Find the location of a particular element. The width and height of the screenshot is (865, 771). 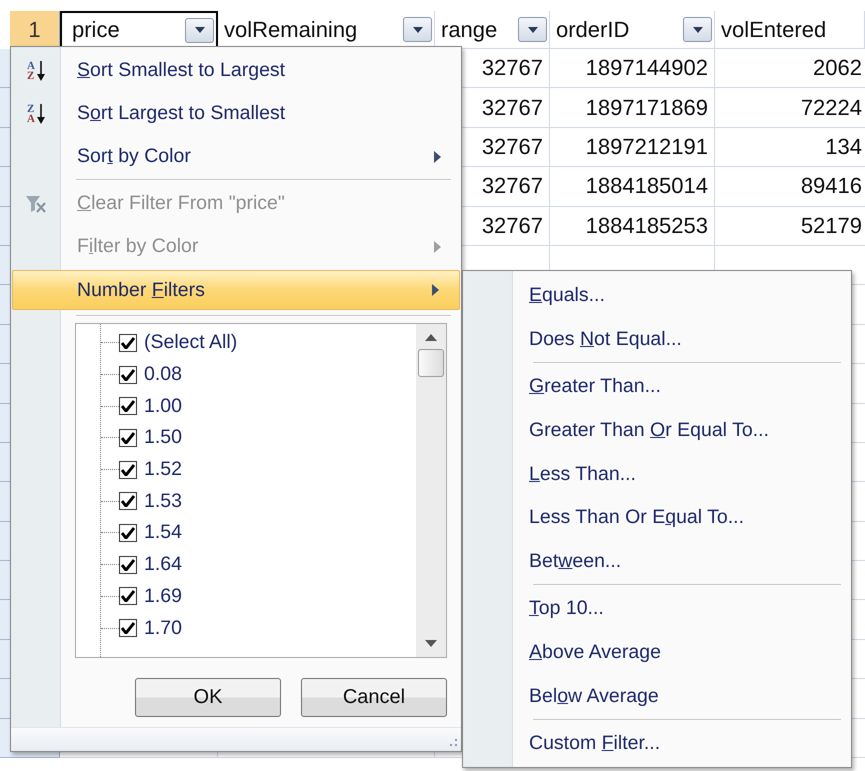

value-label: 0.08 is located at coordinates (162, 374).